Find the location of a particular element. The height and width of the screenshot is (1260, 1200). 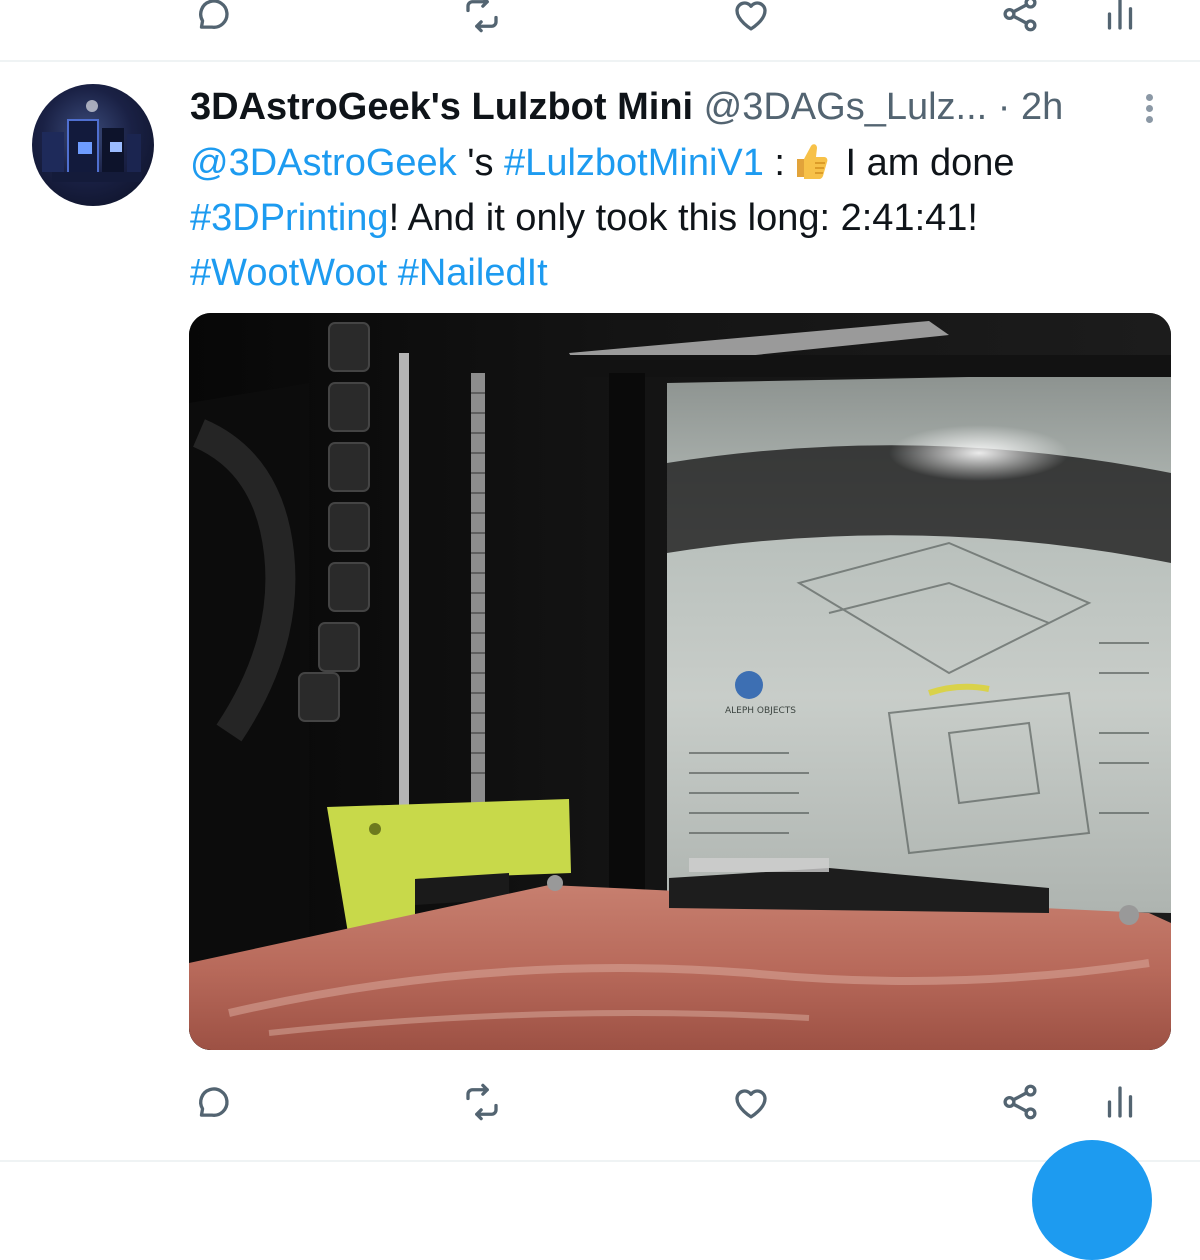

mention-link: @3DAstroGeek is located at coordinates (323, 163).